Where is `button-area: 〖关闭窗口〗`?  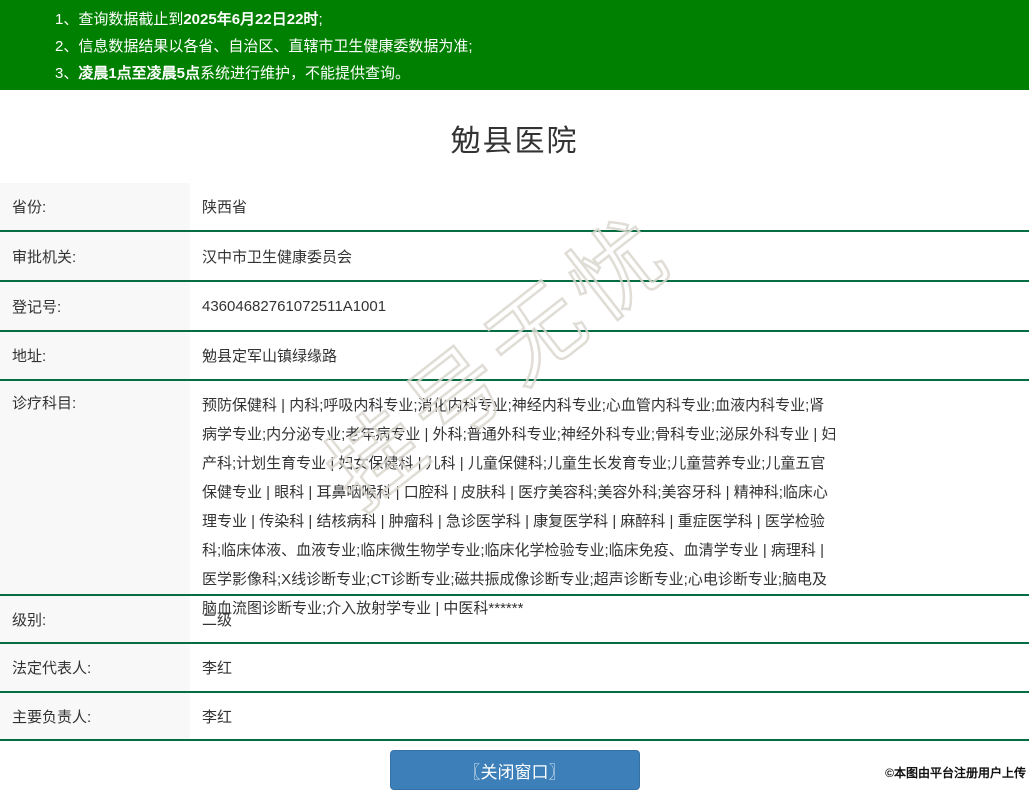
button-area: 〖关闭窗口〗 is located at coordinates (514, 770).